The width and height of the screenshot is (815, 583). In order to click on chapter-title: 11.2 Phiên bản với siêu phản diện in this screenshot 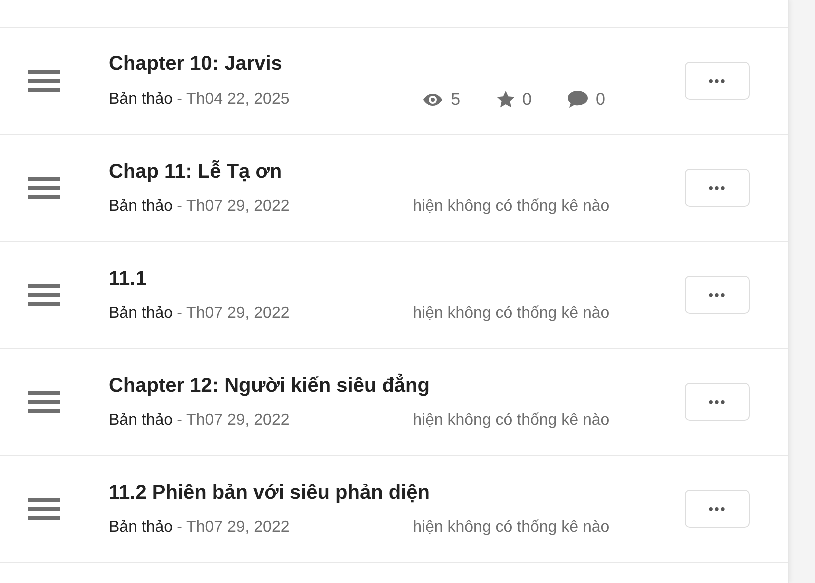, I will do `click(397, 493)`.